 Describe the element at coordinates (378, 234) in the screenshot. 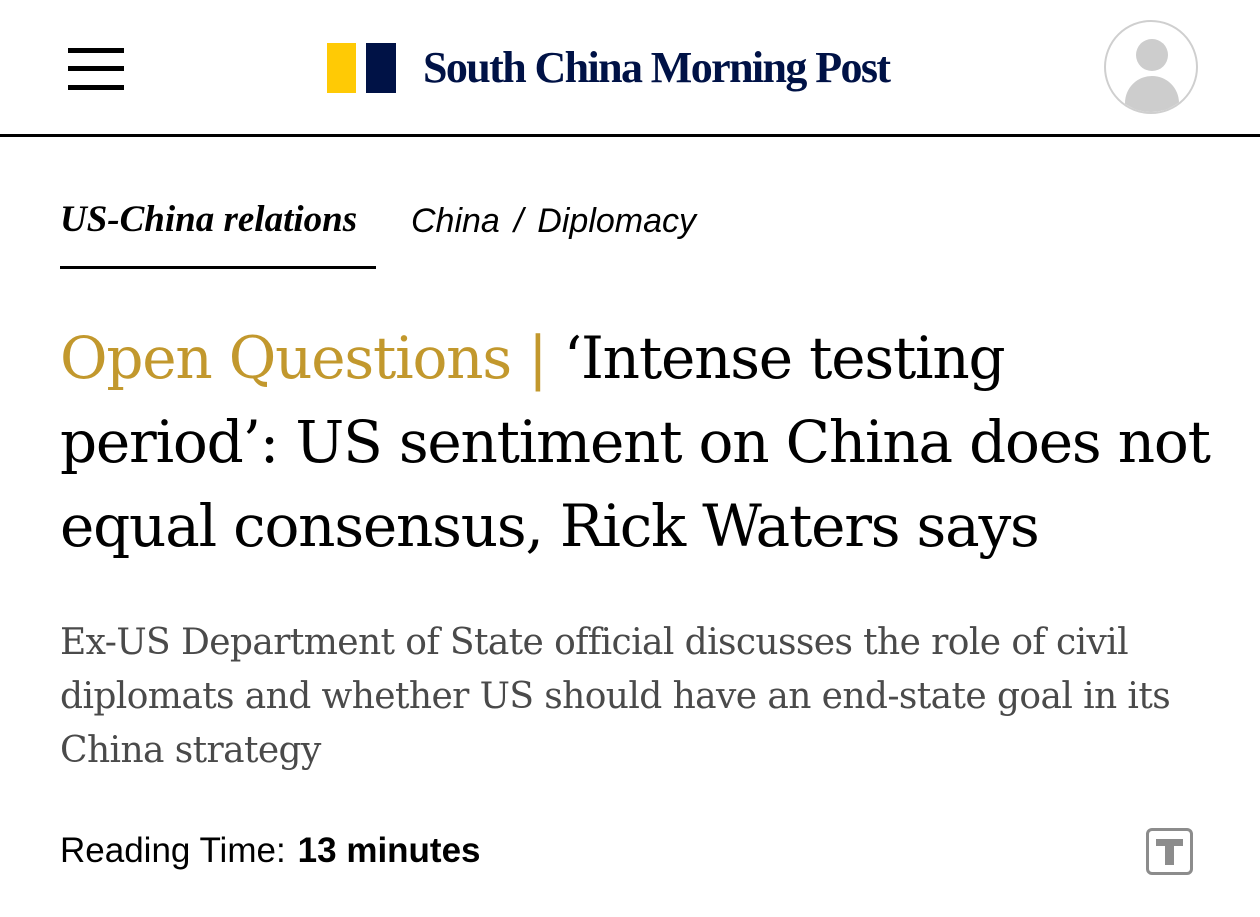

I see `topic-nav: US-China relations China / Diplomacy` at that location.